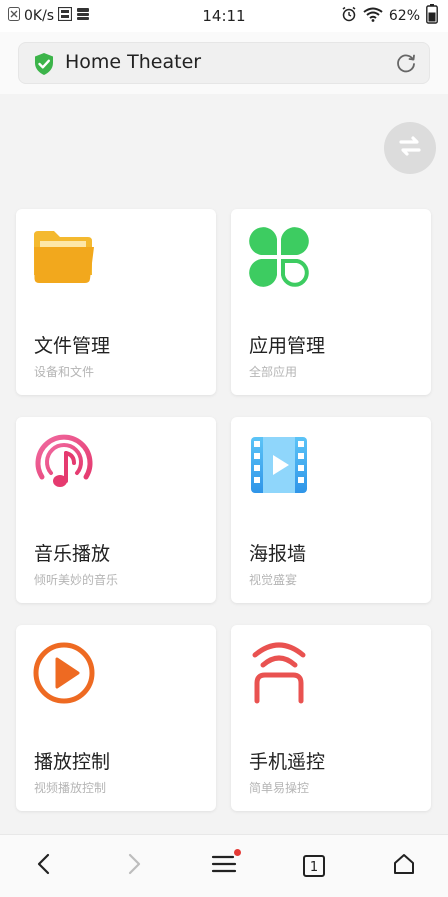 The height and width of the screenshot is (897, 448). I want to click on battery-icon, so click(432, 16).